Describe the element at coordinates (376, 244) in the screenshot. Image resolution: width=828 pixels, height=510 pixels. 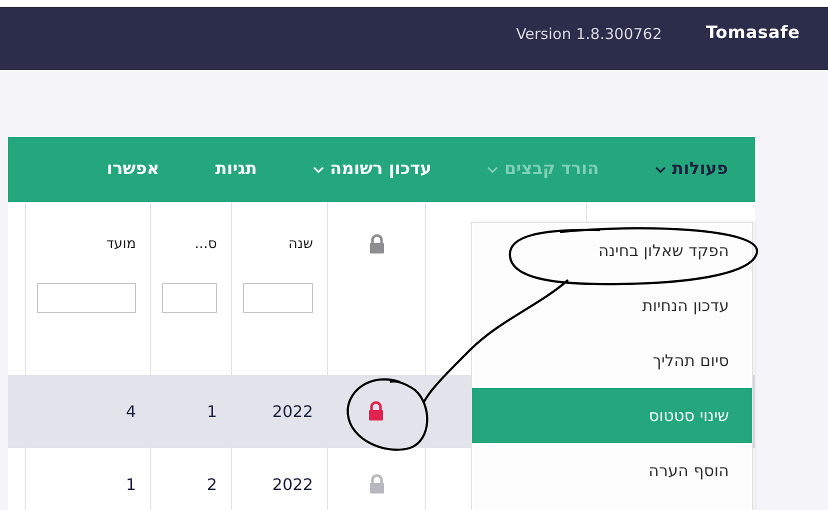
I see `lock-icon` at that location.